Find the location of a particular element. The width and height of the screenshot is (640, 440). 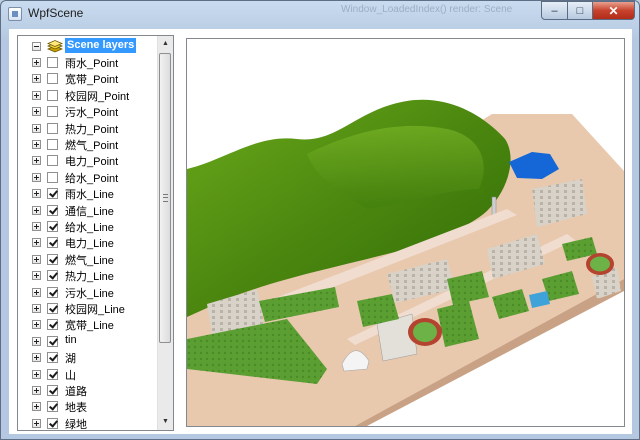

tree-item-label: tin is located at coordinates (71, 340).